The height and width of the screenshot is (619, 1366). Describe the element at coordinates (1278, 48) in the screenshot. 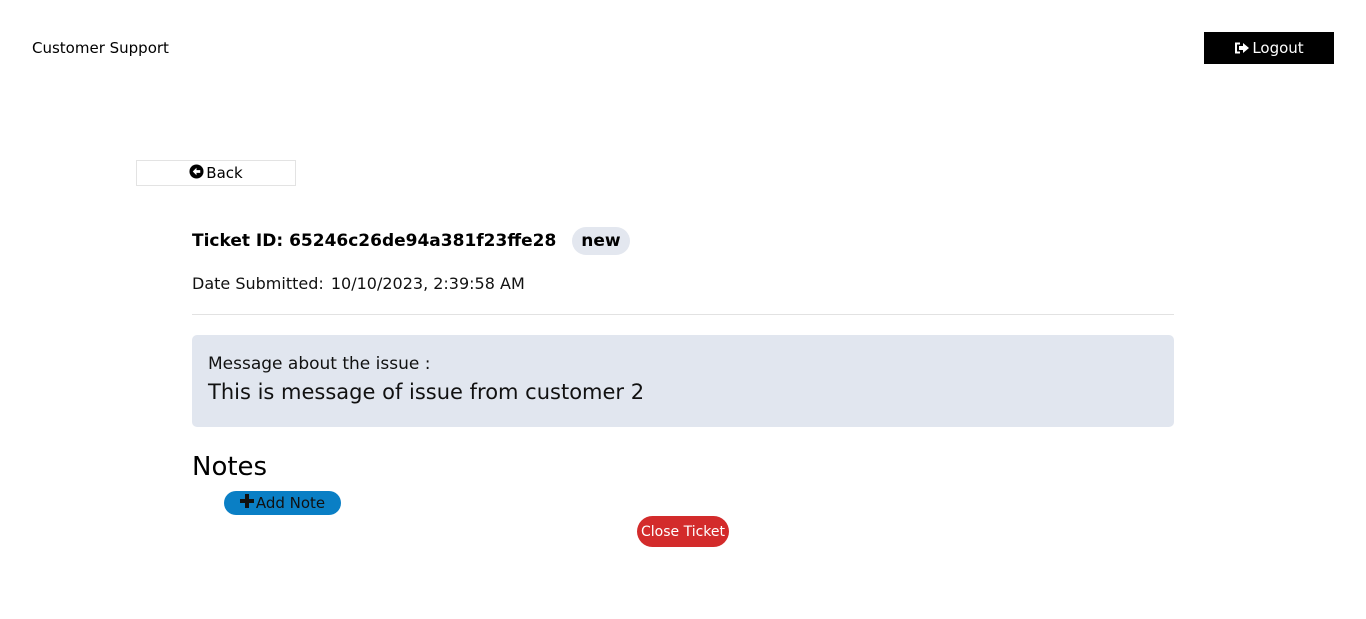

I see `logout-label: Logout` at that location.